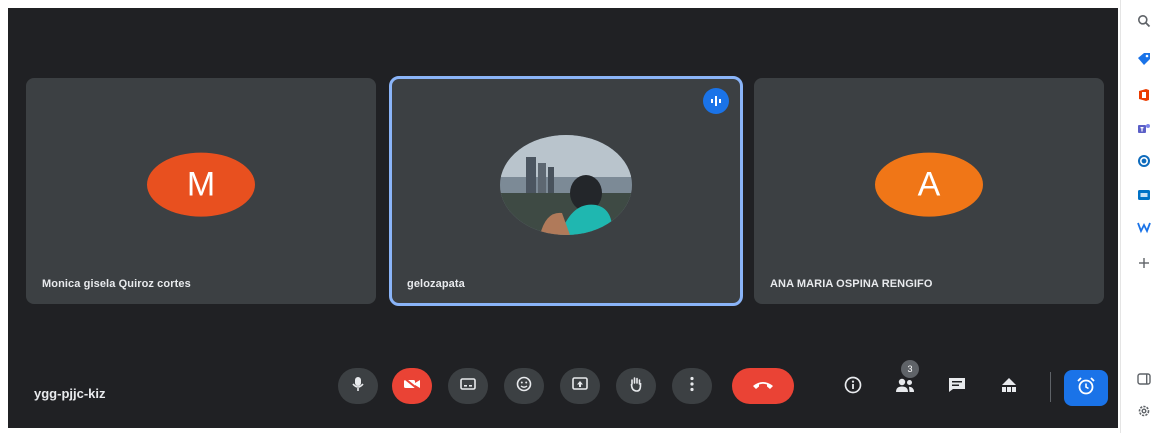 The height and width of the screenshot is (433, 1169). I want to click on activities-icon, so click(1009, 387).